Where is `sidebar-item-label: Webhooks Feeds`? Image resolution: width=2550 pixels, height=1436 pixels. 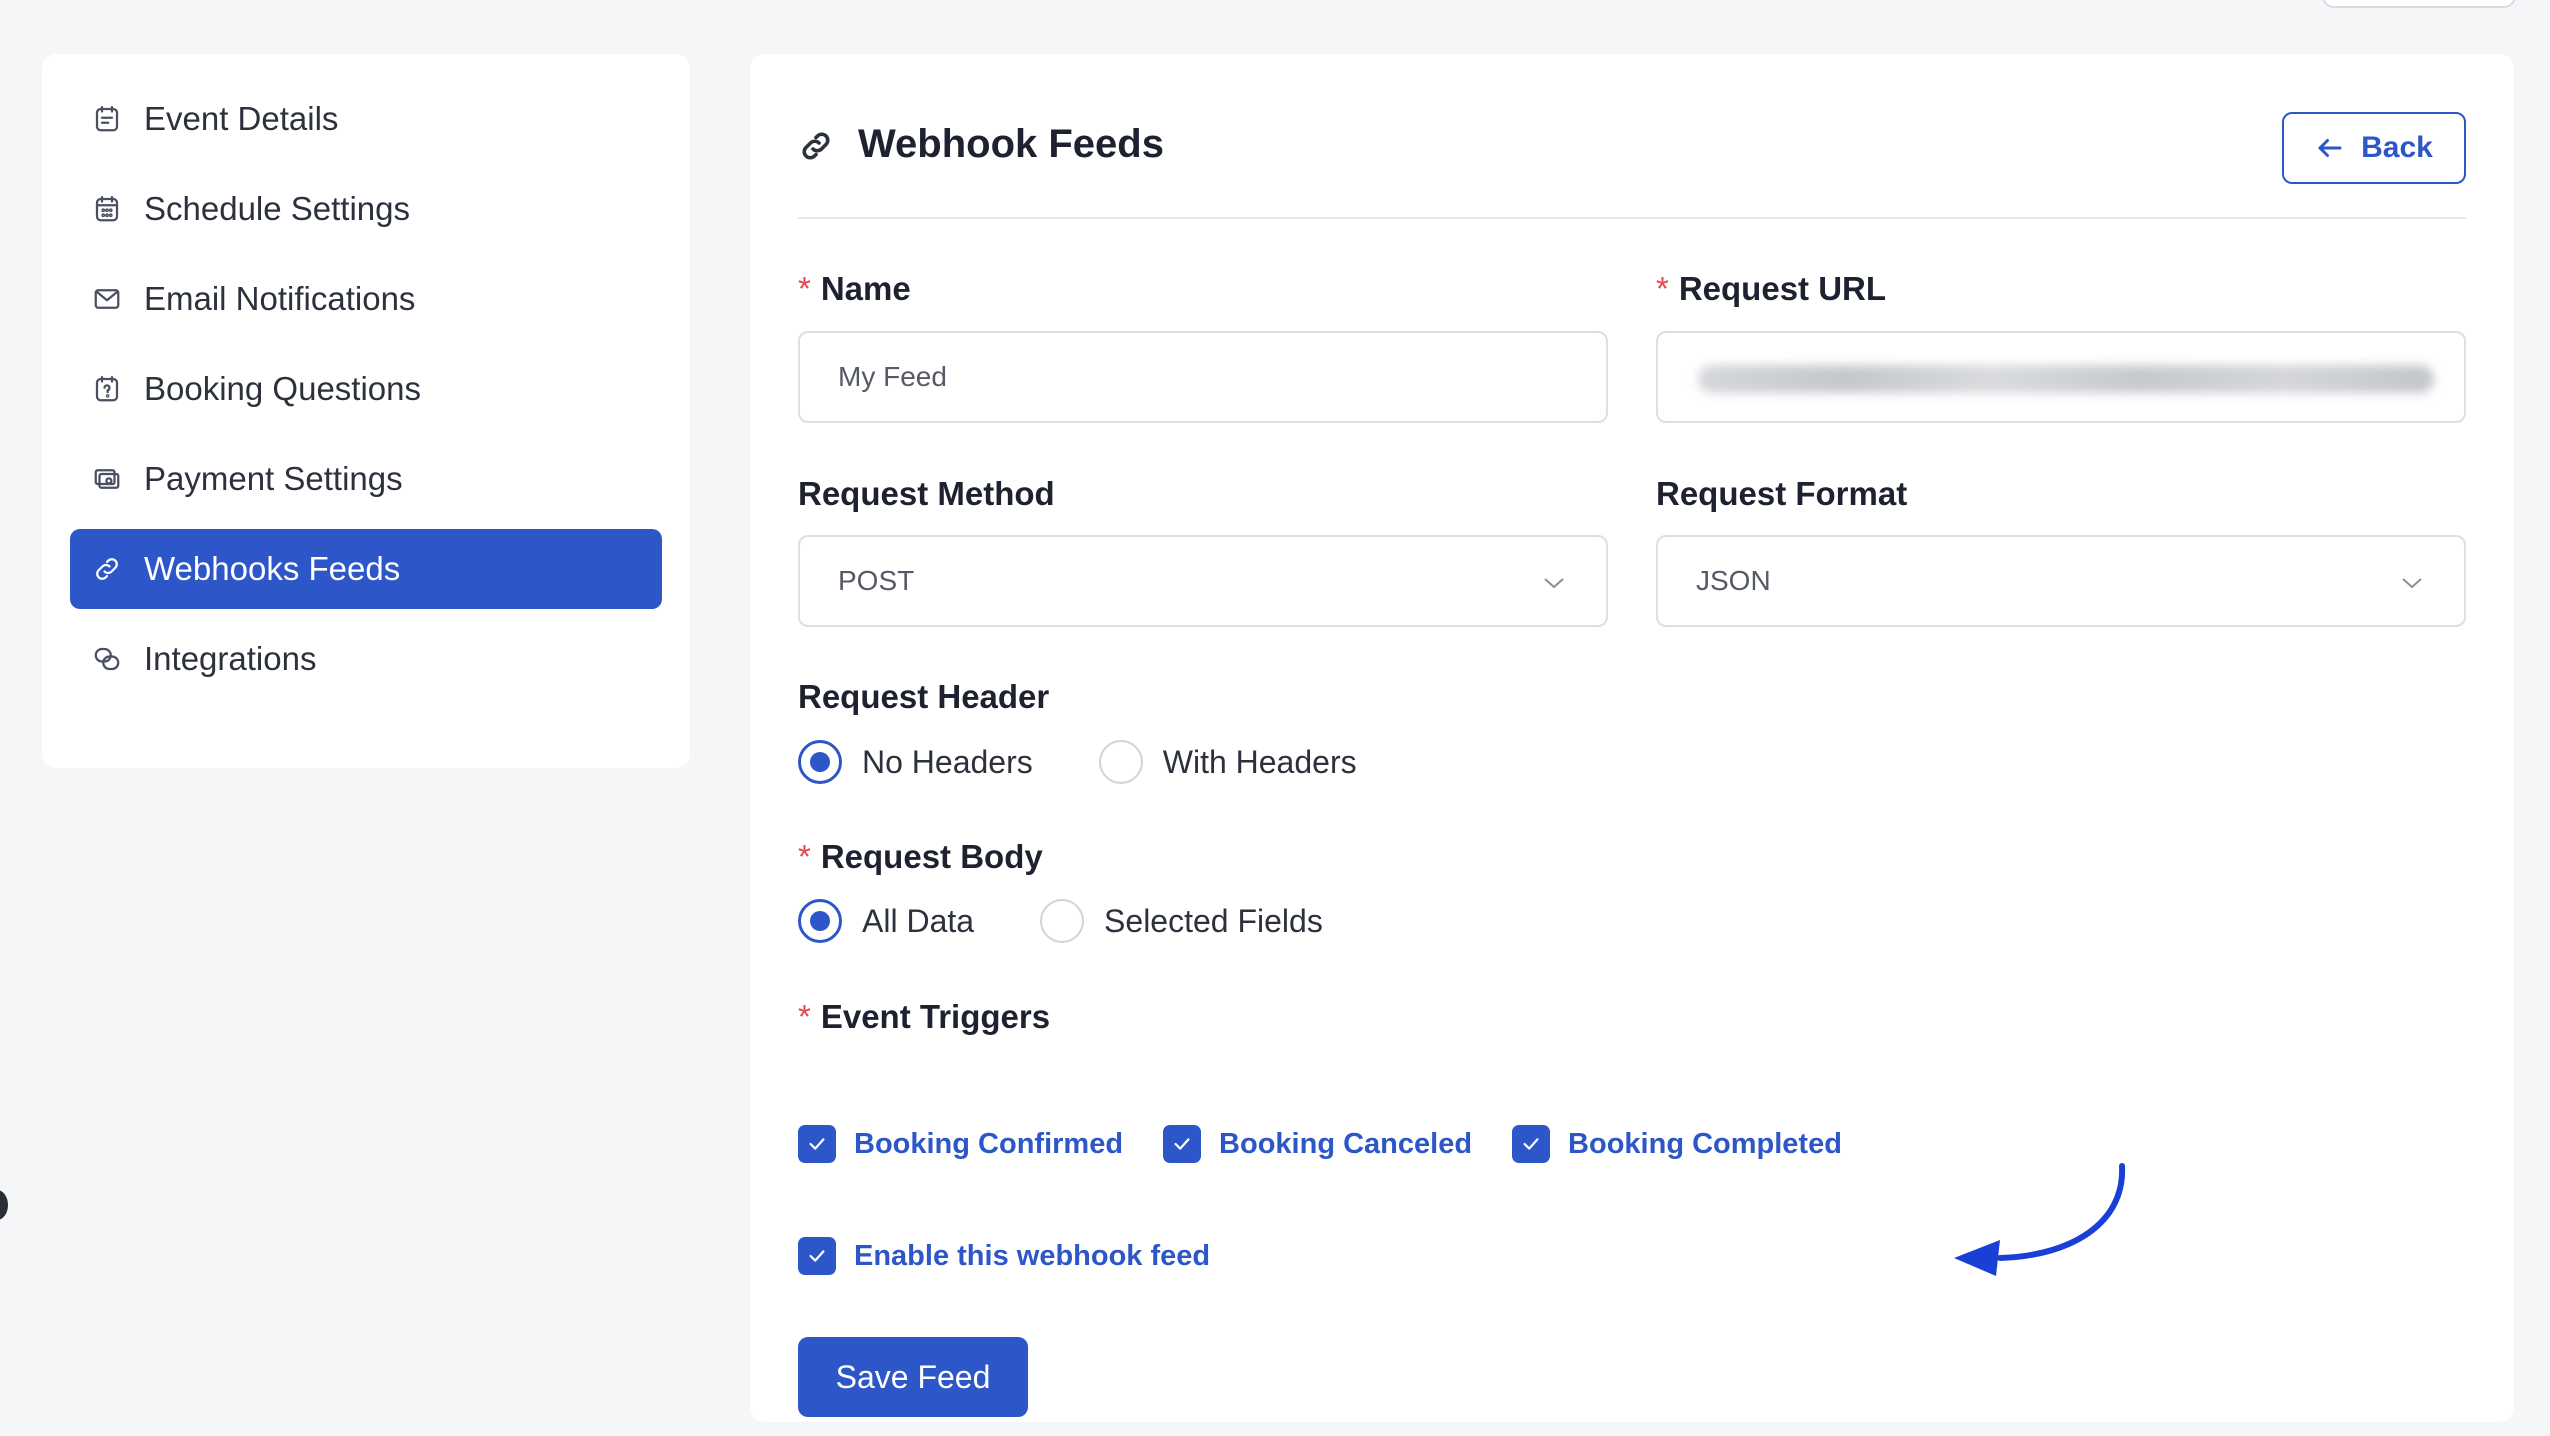 sidebar-item-label: Webhooks Feeds is located at coordinates (272, 568).